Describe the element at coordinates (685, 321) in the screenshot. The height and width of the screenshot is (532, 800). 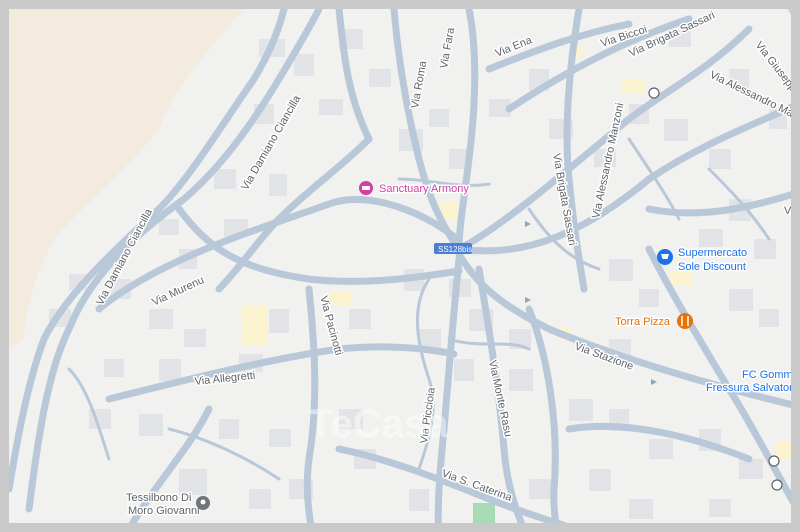
I see `restaurant-icon` at that location.